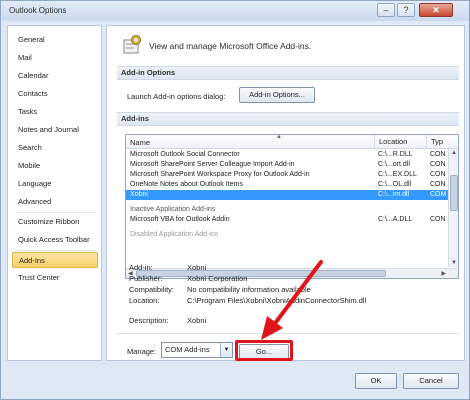 This screenshot has height=400, width=470. I want to click on addin-name: Xobni, so click(139, 194).